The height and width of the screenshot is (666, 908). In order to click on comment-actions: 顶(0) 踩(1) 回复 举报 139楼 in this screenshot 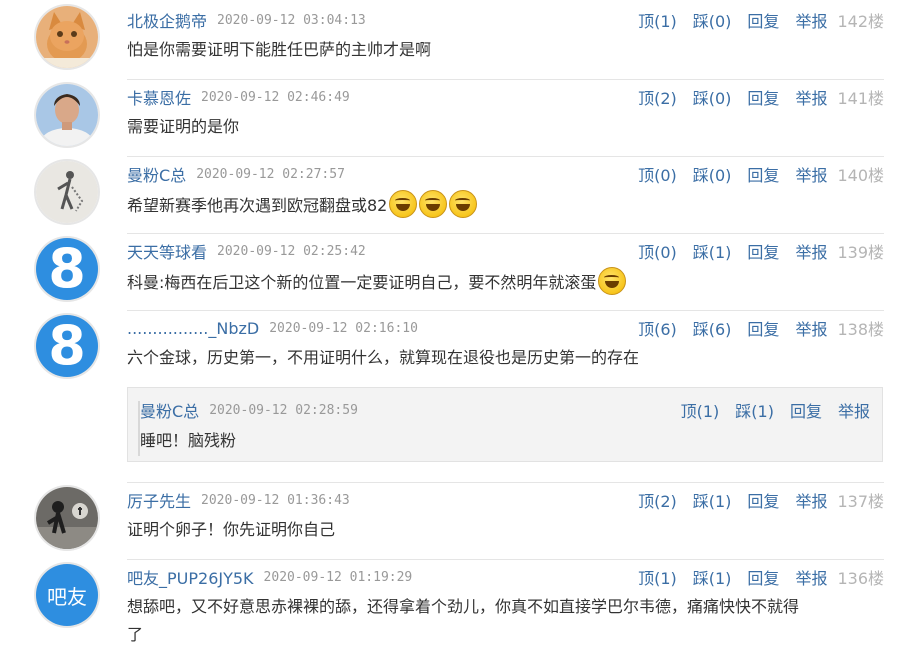, I will do `click(761, 251)`.